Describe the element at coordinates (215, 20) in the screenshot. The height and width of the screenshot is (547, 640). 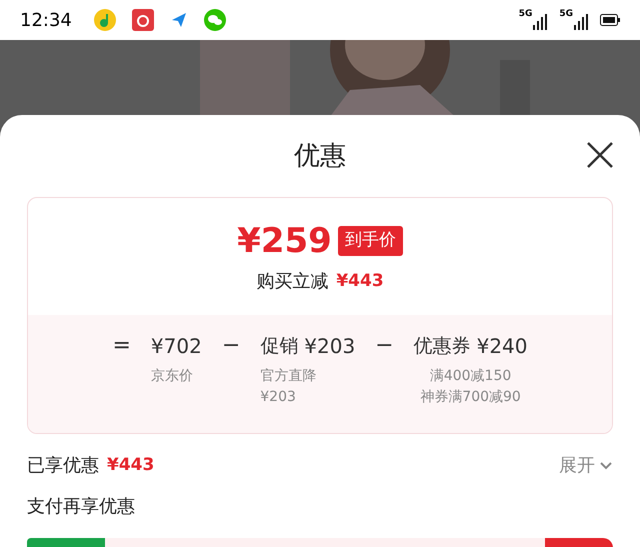
I see `chat-app-icon` at that location.